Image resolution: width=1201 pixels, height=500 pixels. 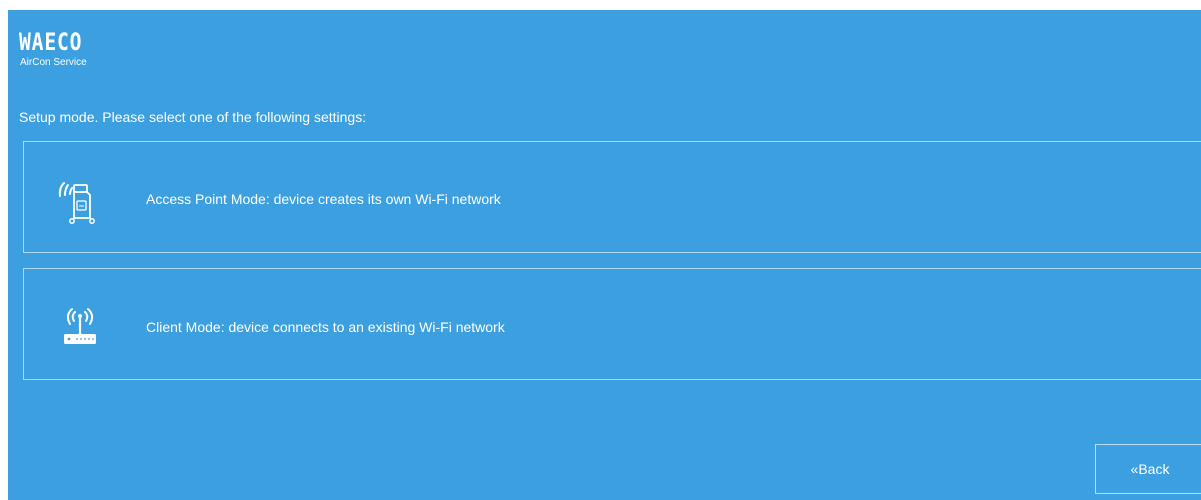 What do you see at coordinates (53, 62) in the screenshot?
I see `logo-subtitle: AirCon Service` at bounding box center [53, 62].